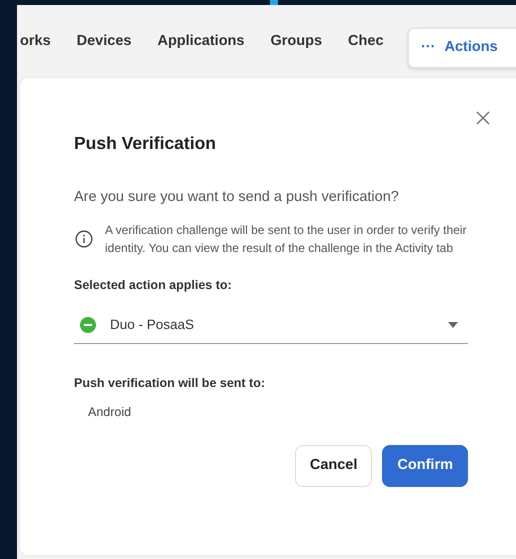 This screenshot has height=559, width=516. What do you see at coordinates (110, 412) in the screenshot?
I see `sent-to-value: Android` at bounding box center [110, 412].